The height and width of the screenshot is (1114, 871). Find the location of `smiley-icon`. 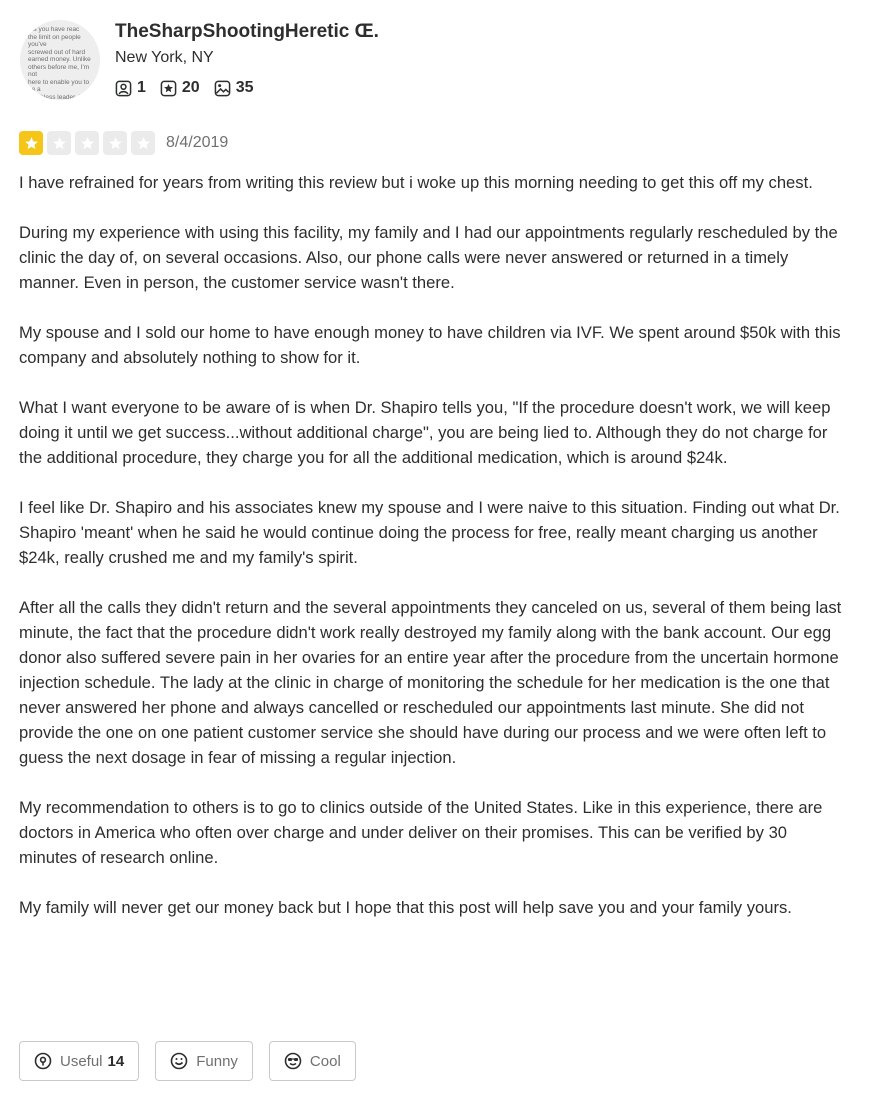

smiley-icon is located at coordinates (179, 1061).